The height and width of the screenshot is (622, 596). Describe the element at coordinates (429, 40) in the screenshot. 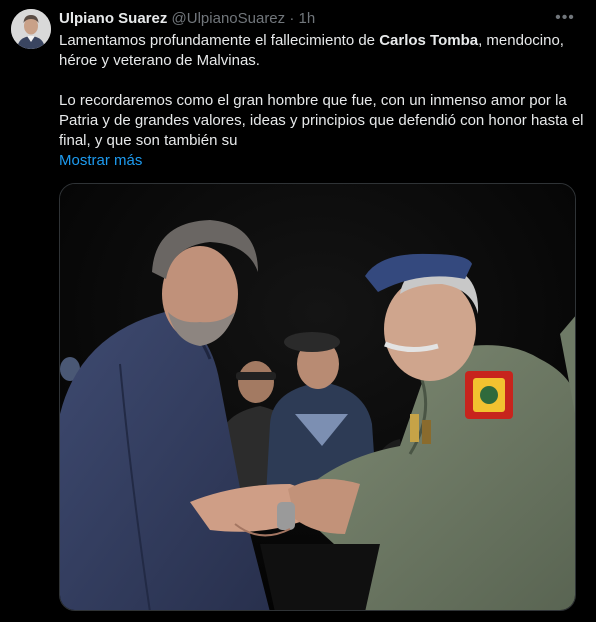

I see `text-line1-bold: Carlos Tomba` at that location.